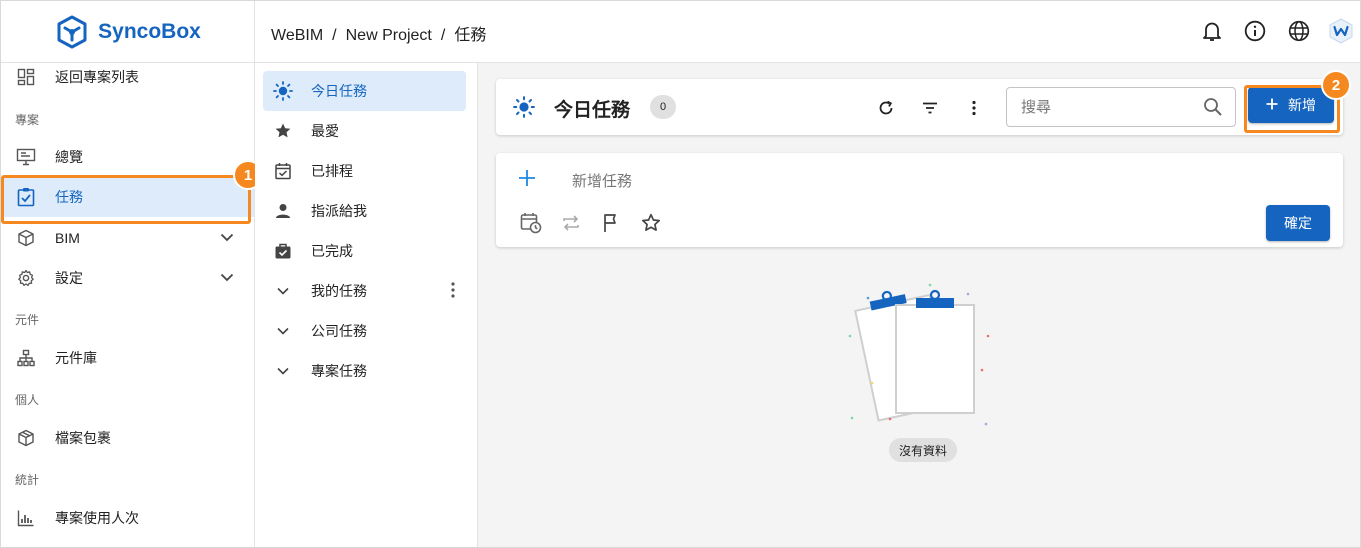 Image resolution: width=1361 pixels, height=548 pixels. Describe the element at coordinates (26, 518) in the screenshot. I see `bar-chart-icon` at that location.